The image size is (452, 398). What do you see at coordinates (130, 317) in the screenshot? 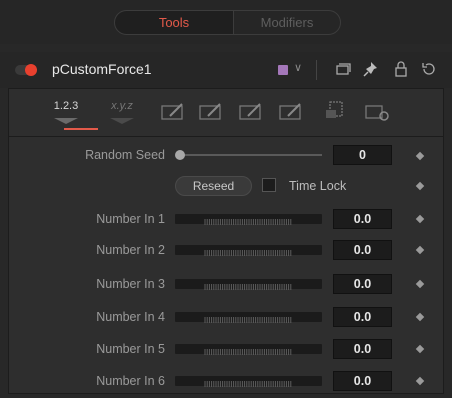
I see `number-in-label: Number In 4` at bounding box center [130, 317].